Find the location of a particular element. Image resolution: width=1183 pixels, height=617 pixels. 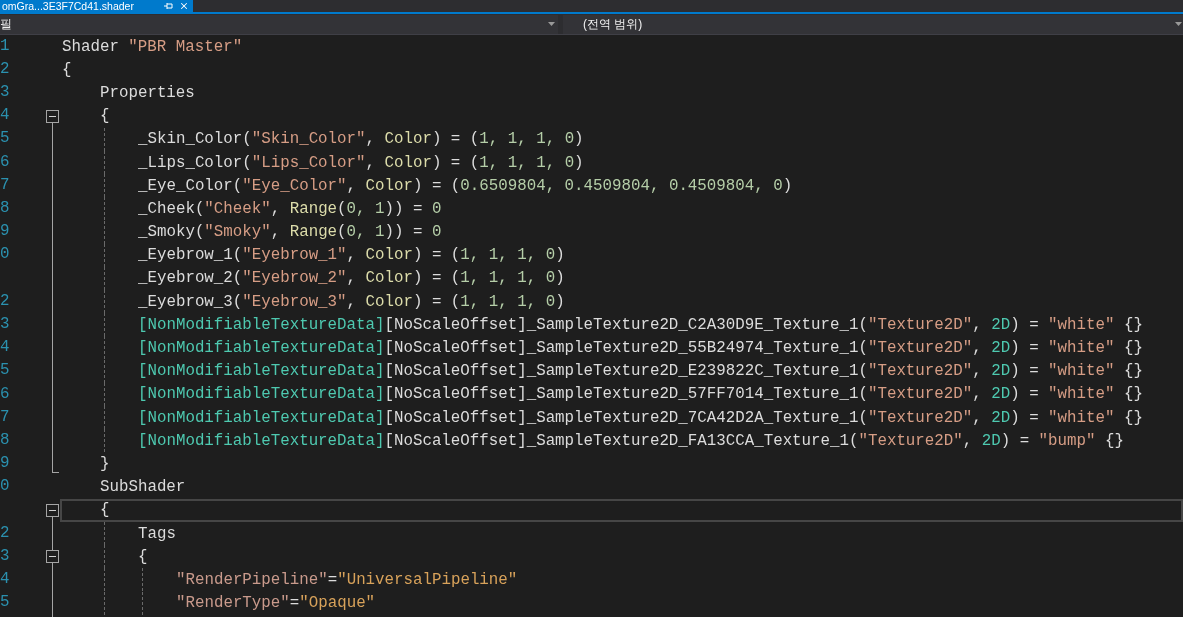

code-line: _Eyebrow_1("Eyebrow_1", Color) = (1, 1, 1, 0) is located at coordinates (351, 255).